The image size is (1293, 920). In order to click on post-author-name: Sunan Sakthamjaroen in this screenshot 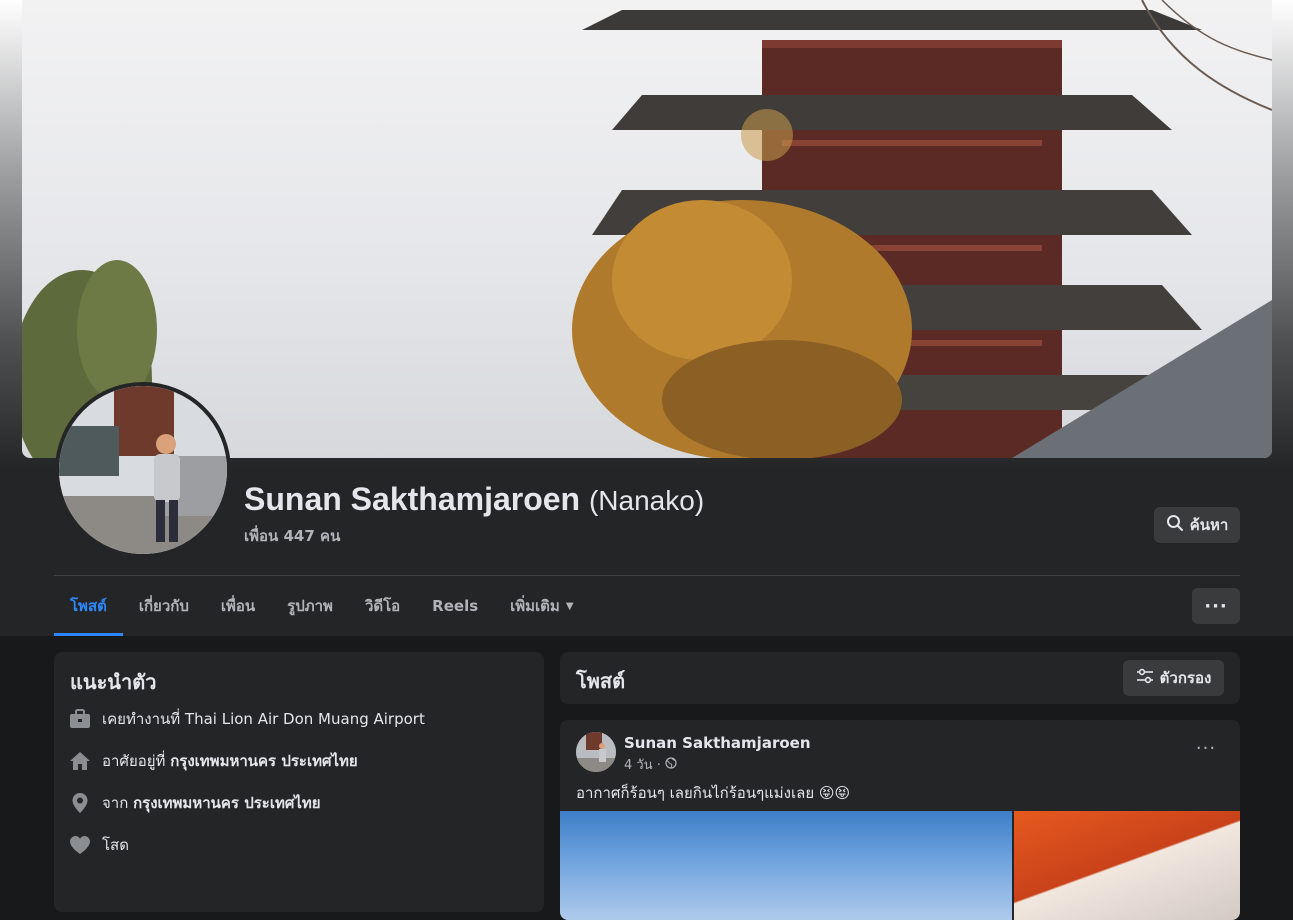, I will do `click(717, 743)`.